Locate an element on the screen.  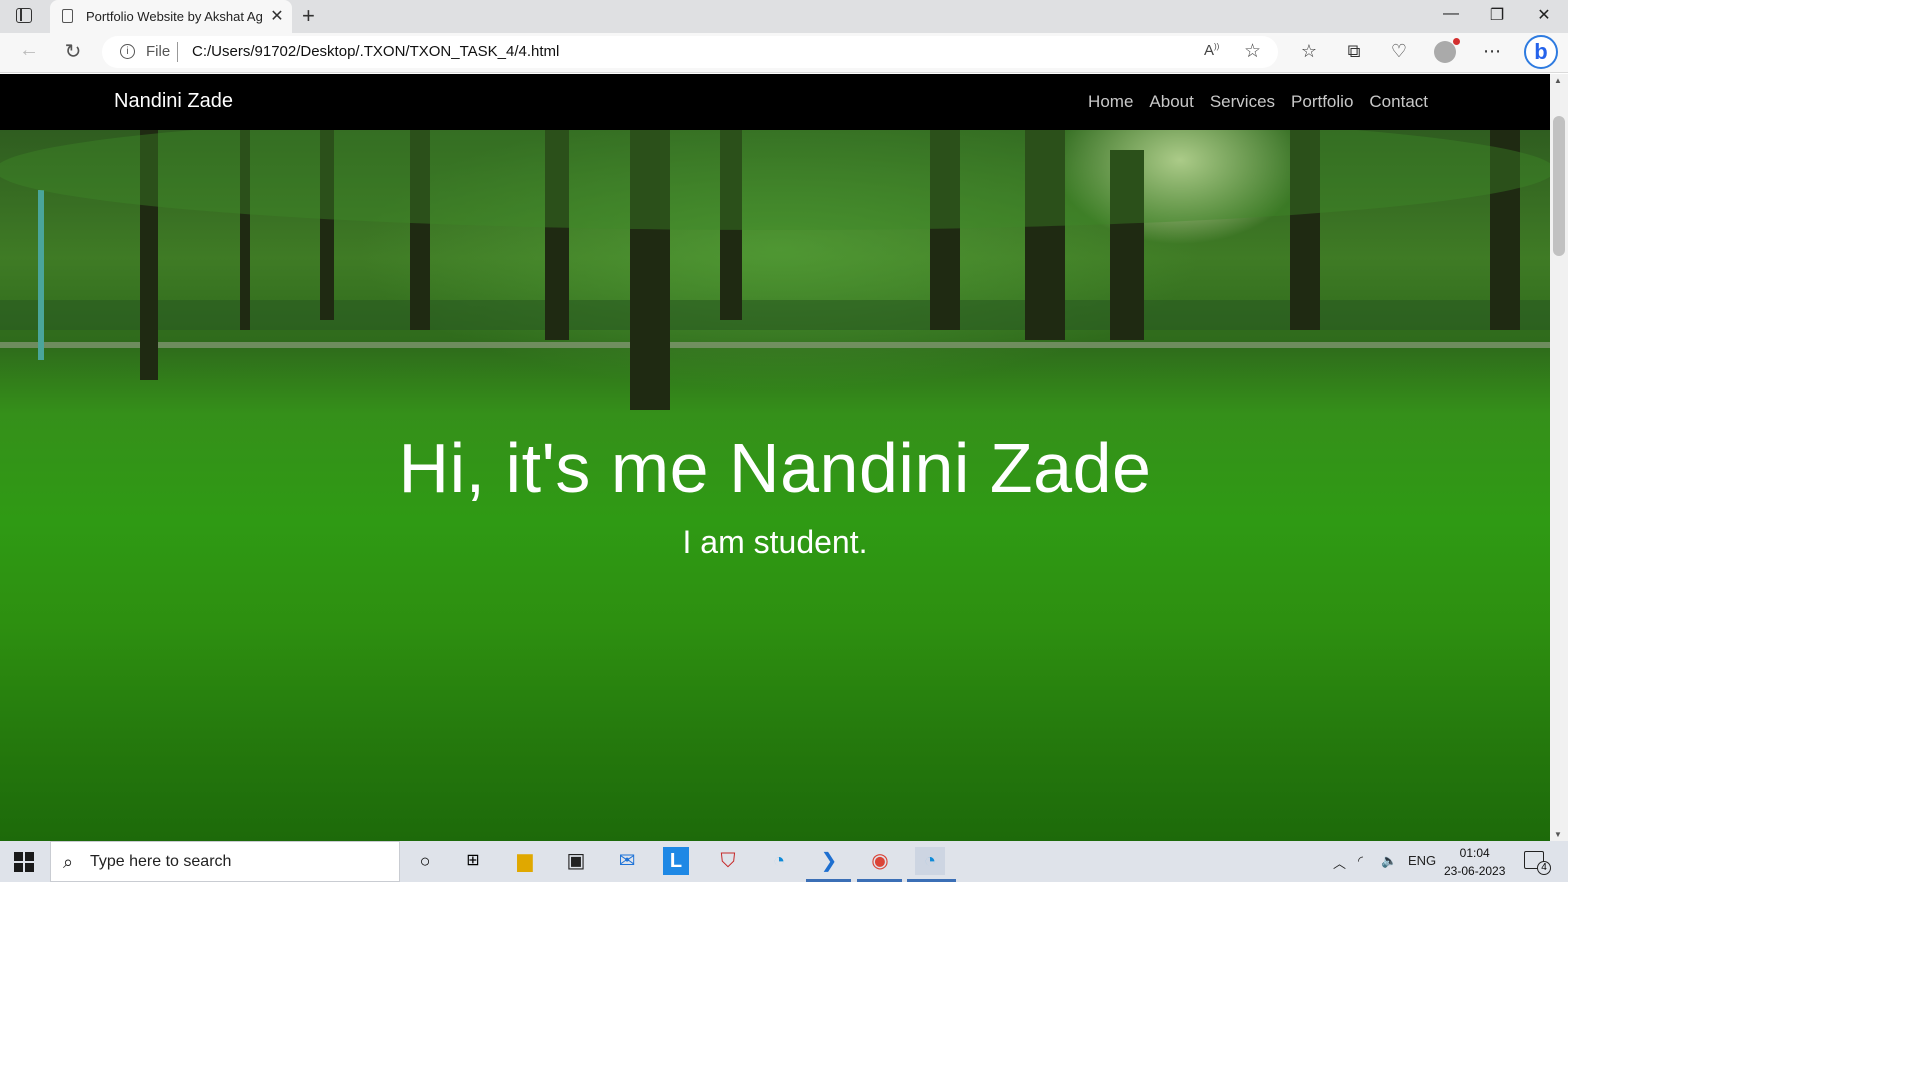
restore-button: ❐ is located at coordinates (1497, 15).